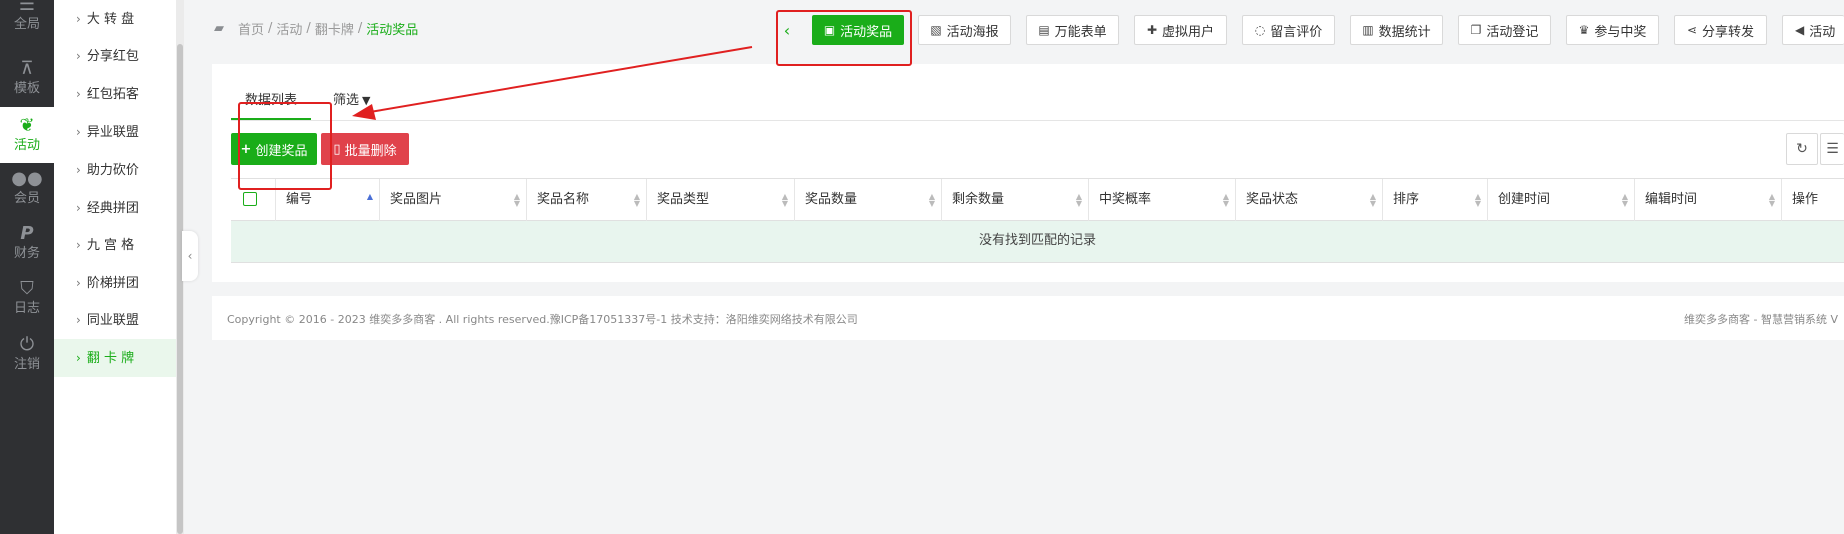 The height and width of the screenshot is (534, 1844). What do you see at coordinates (1832, 149) in the screenshot?
I see `columns-toggle-button: ☰` at bounding box center [1832, 149].